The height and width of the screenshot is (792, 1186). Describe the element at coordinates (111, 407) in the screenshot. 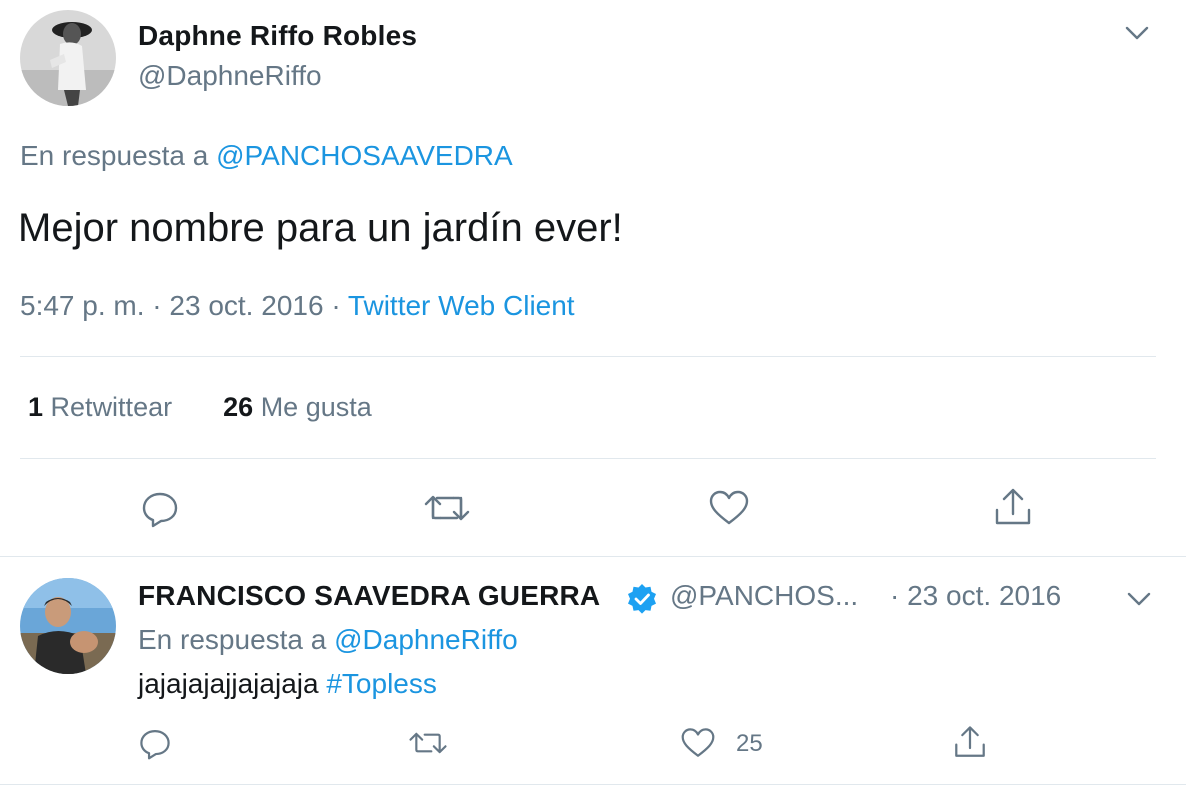

I see `retweets-label: Retwittear` at that location.